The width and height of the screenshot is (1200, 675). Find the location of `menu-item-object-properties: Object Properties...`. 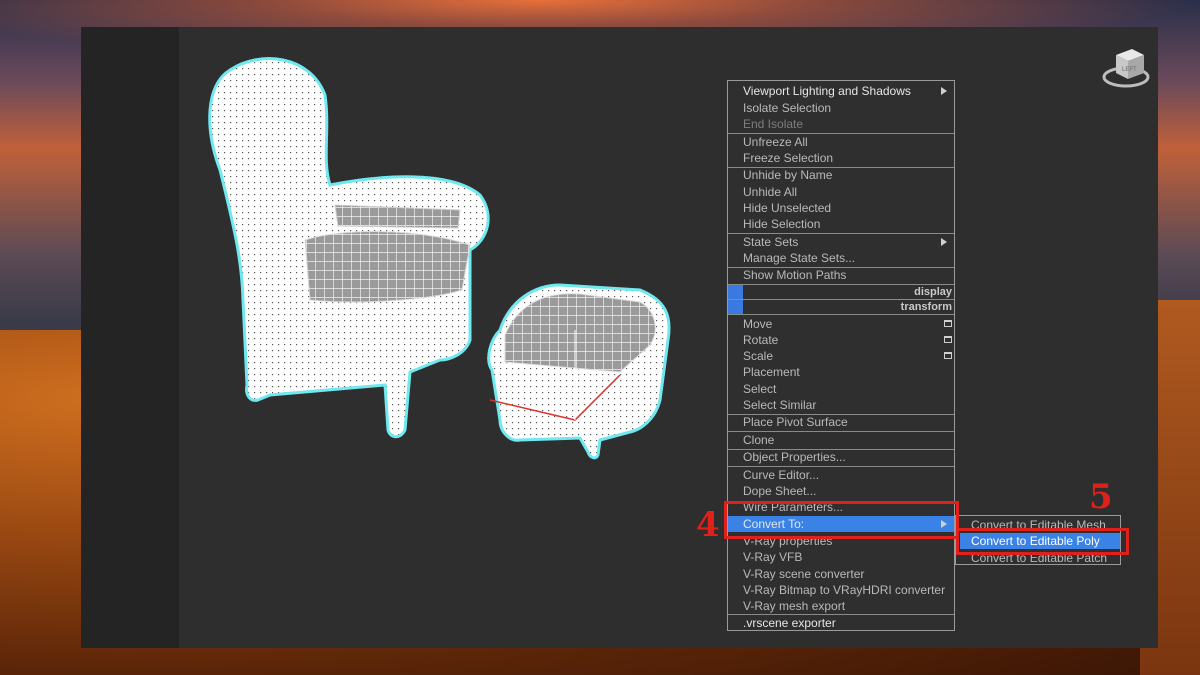

menu-item-object-properties: Object Properties... is located at coordinates (794, 457).